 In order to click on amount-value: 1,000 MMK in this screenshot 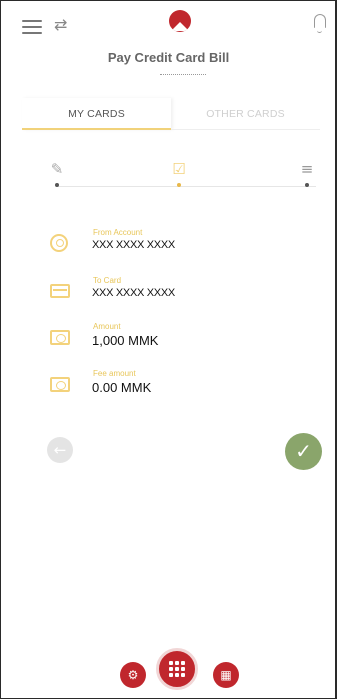, I will do `click(125, 340)`.